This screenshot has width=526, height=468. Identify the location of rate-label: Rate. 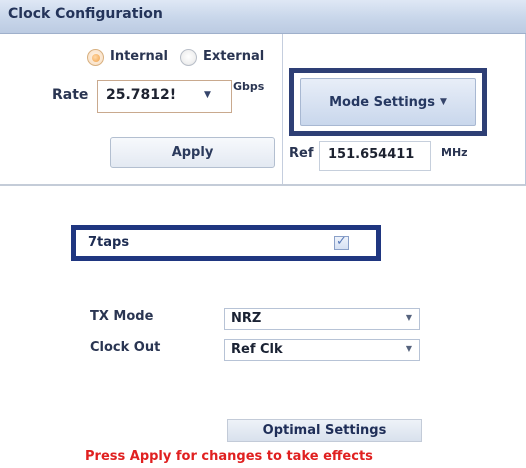
(70, 95).